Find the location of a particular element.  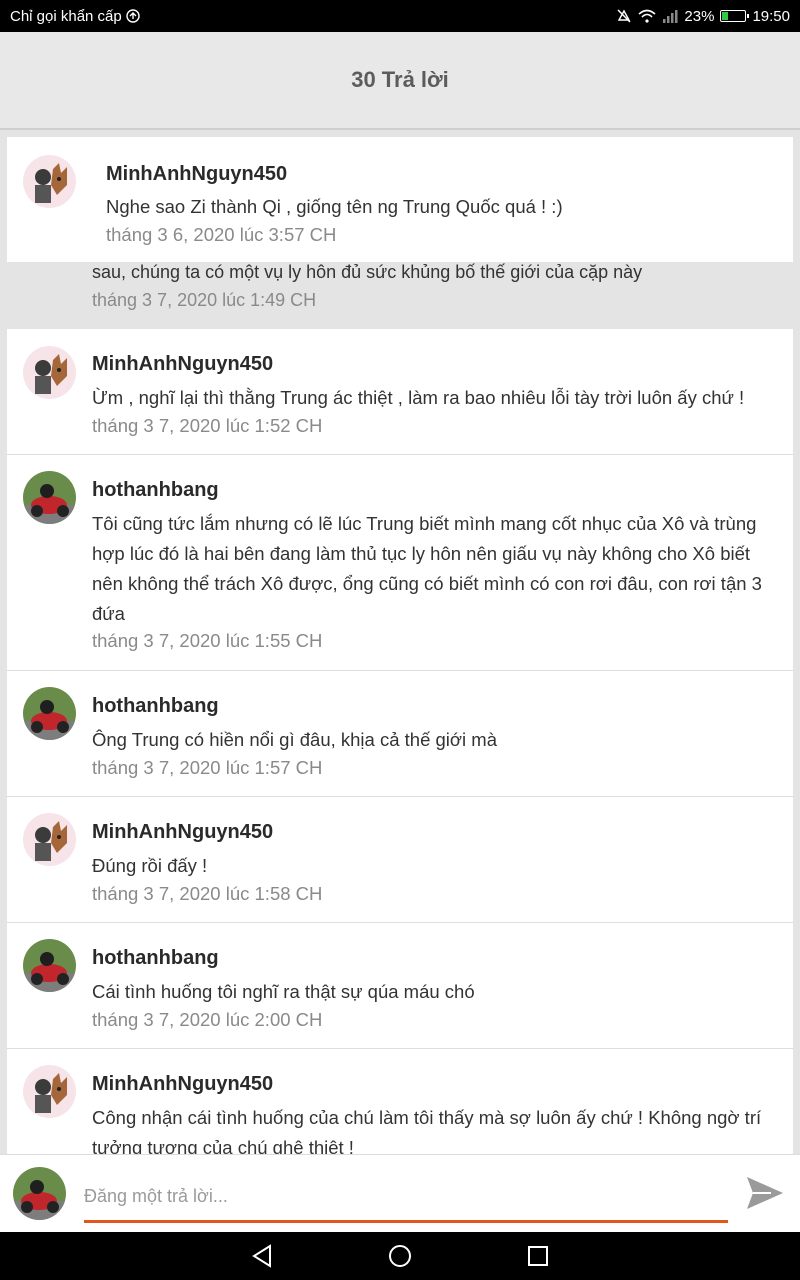

comment-text: Đúng rồi đấy ! is located at coordinates (150, 865).